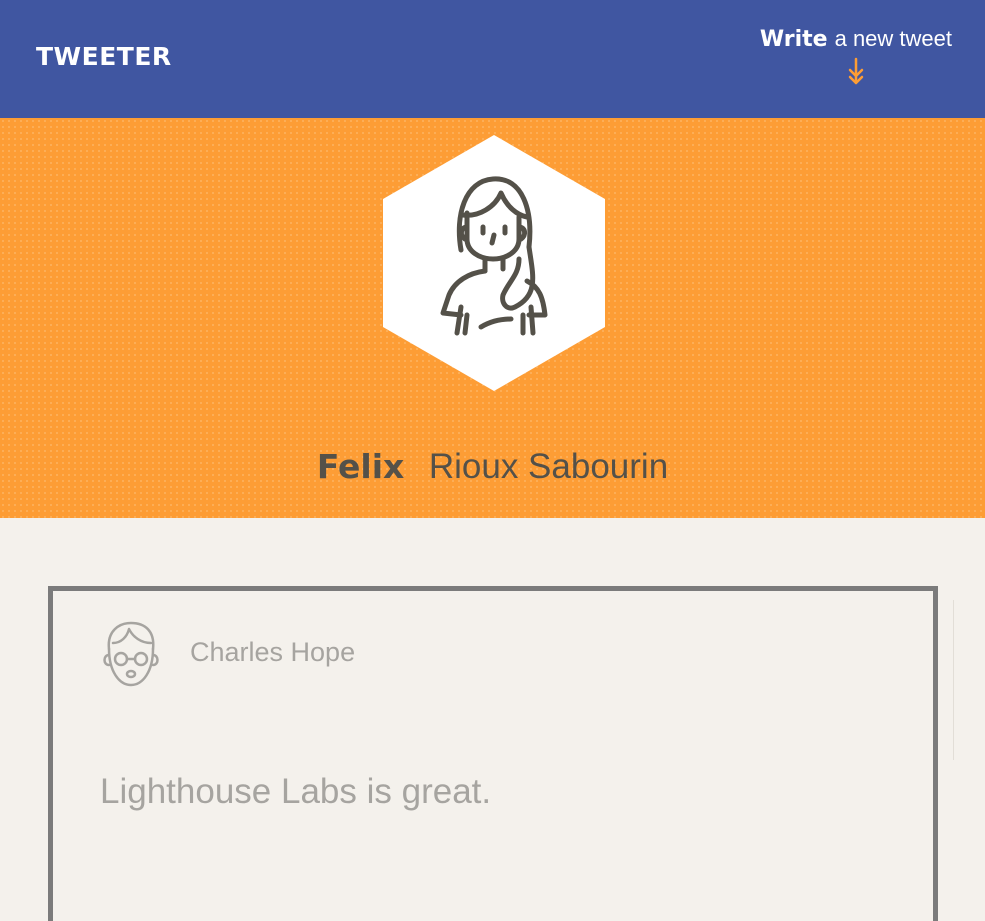  I want to click on tweet-user-name: Charles Hope, so click(272, 652).